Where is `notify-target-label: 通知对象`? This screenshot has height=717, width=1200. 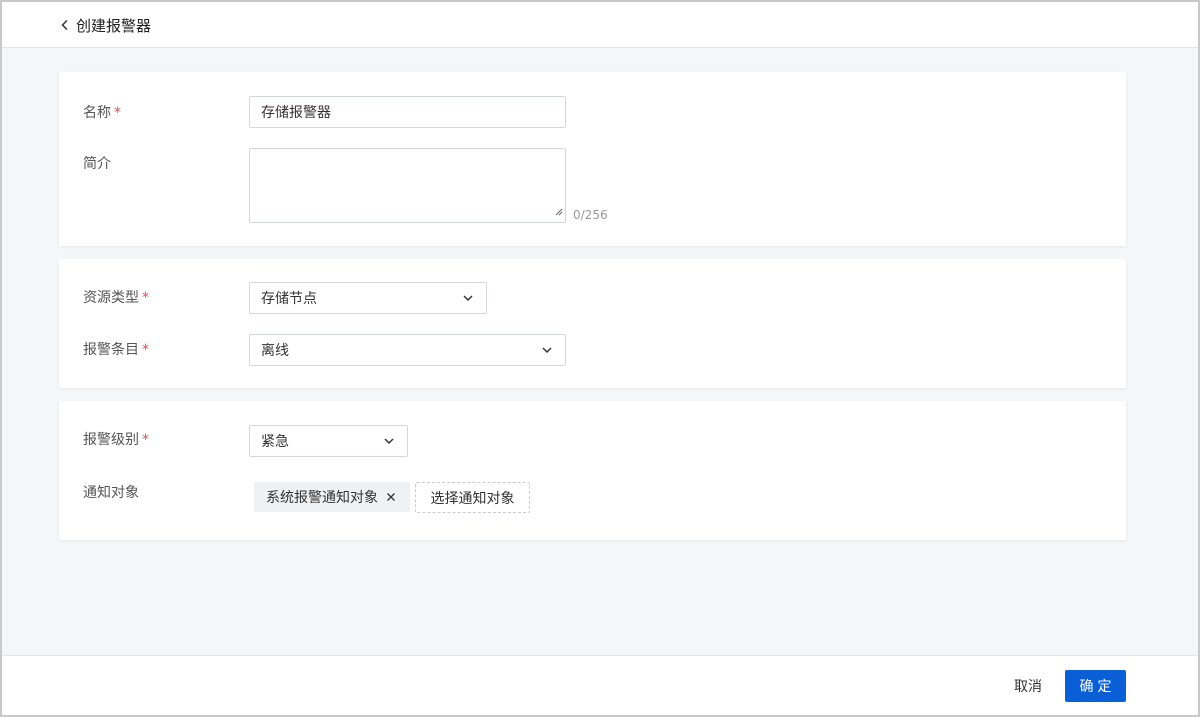
notify-target-label: 通知对象 is located at coordinates (111, 493).